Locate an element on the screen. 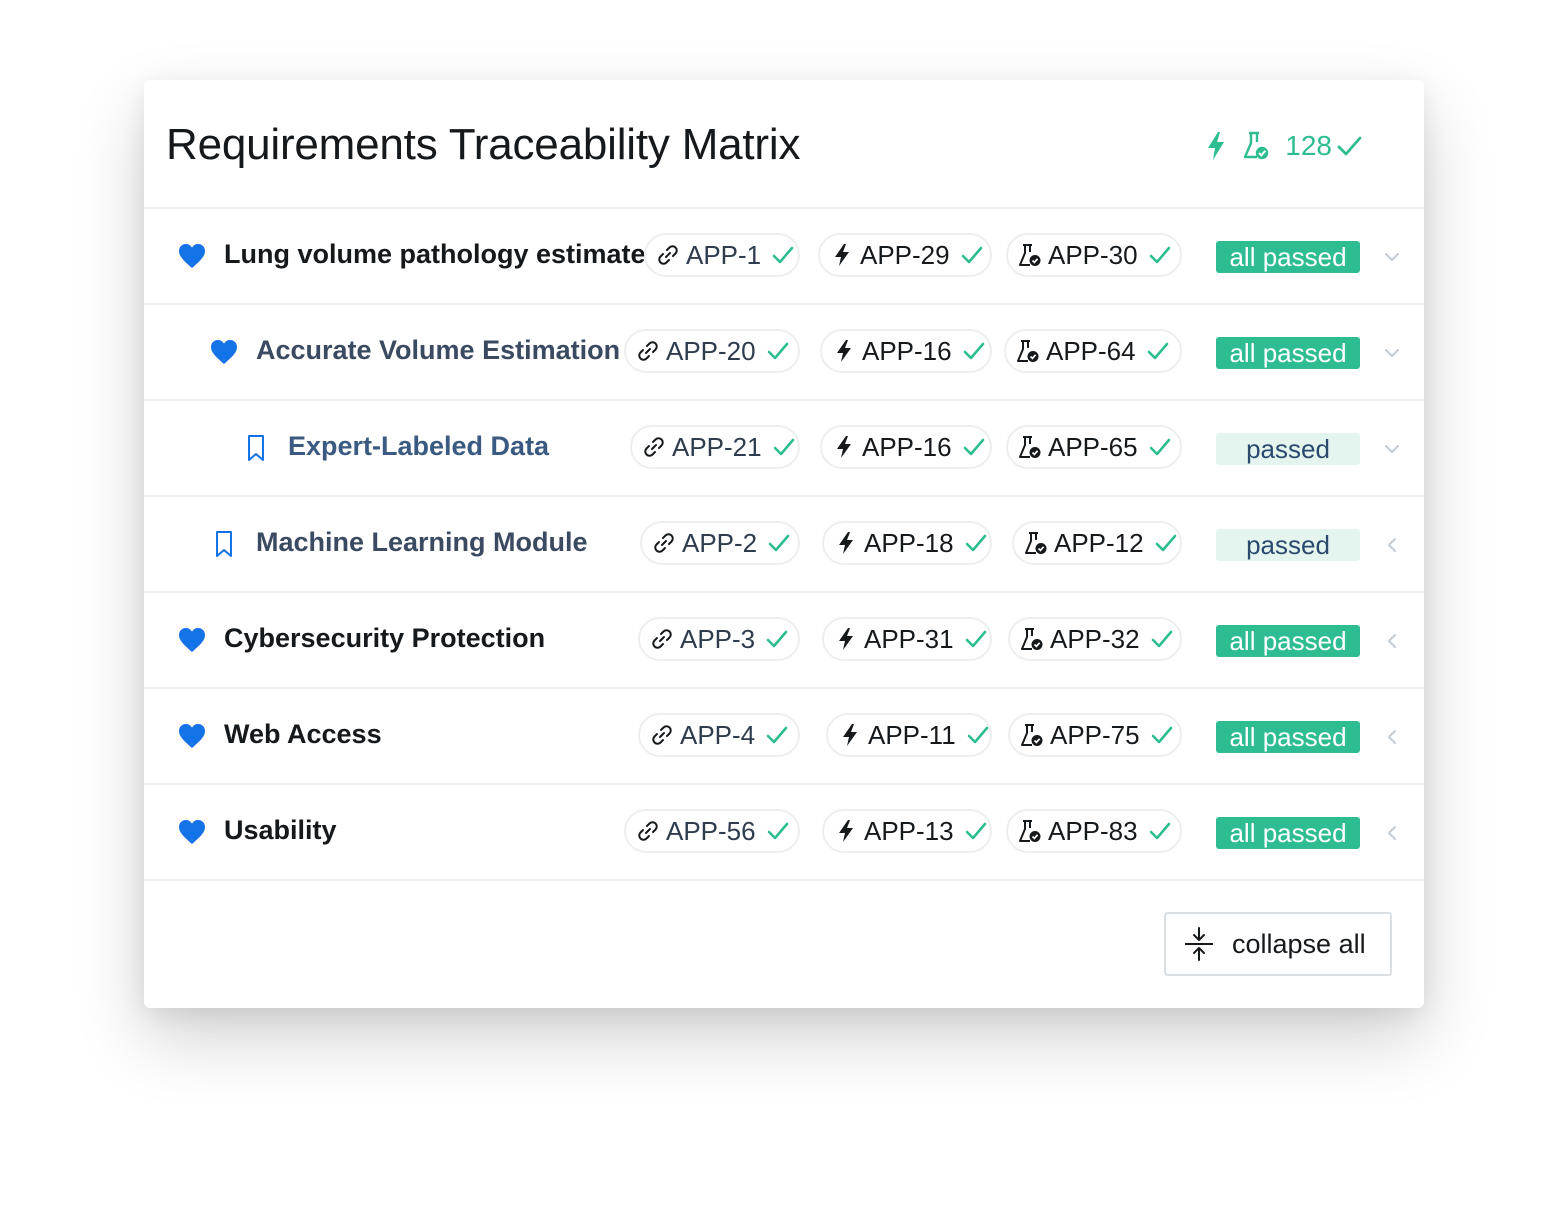  requirement-link-chip: APP-4 is located at coordinates (719, 735).